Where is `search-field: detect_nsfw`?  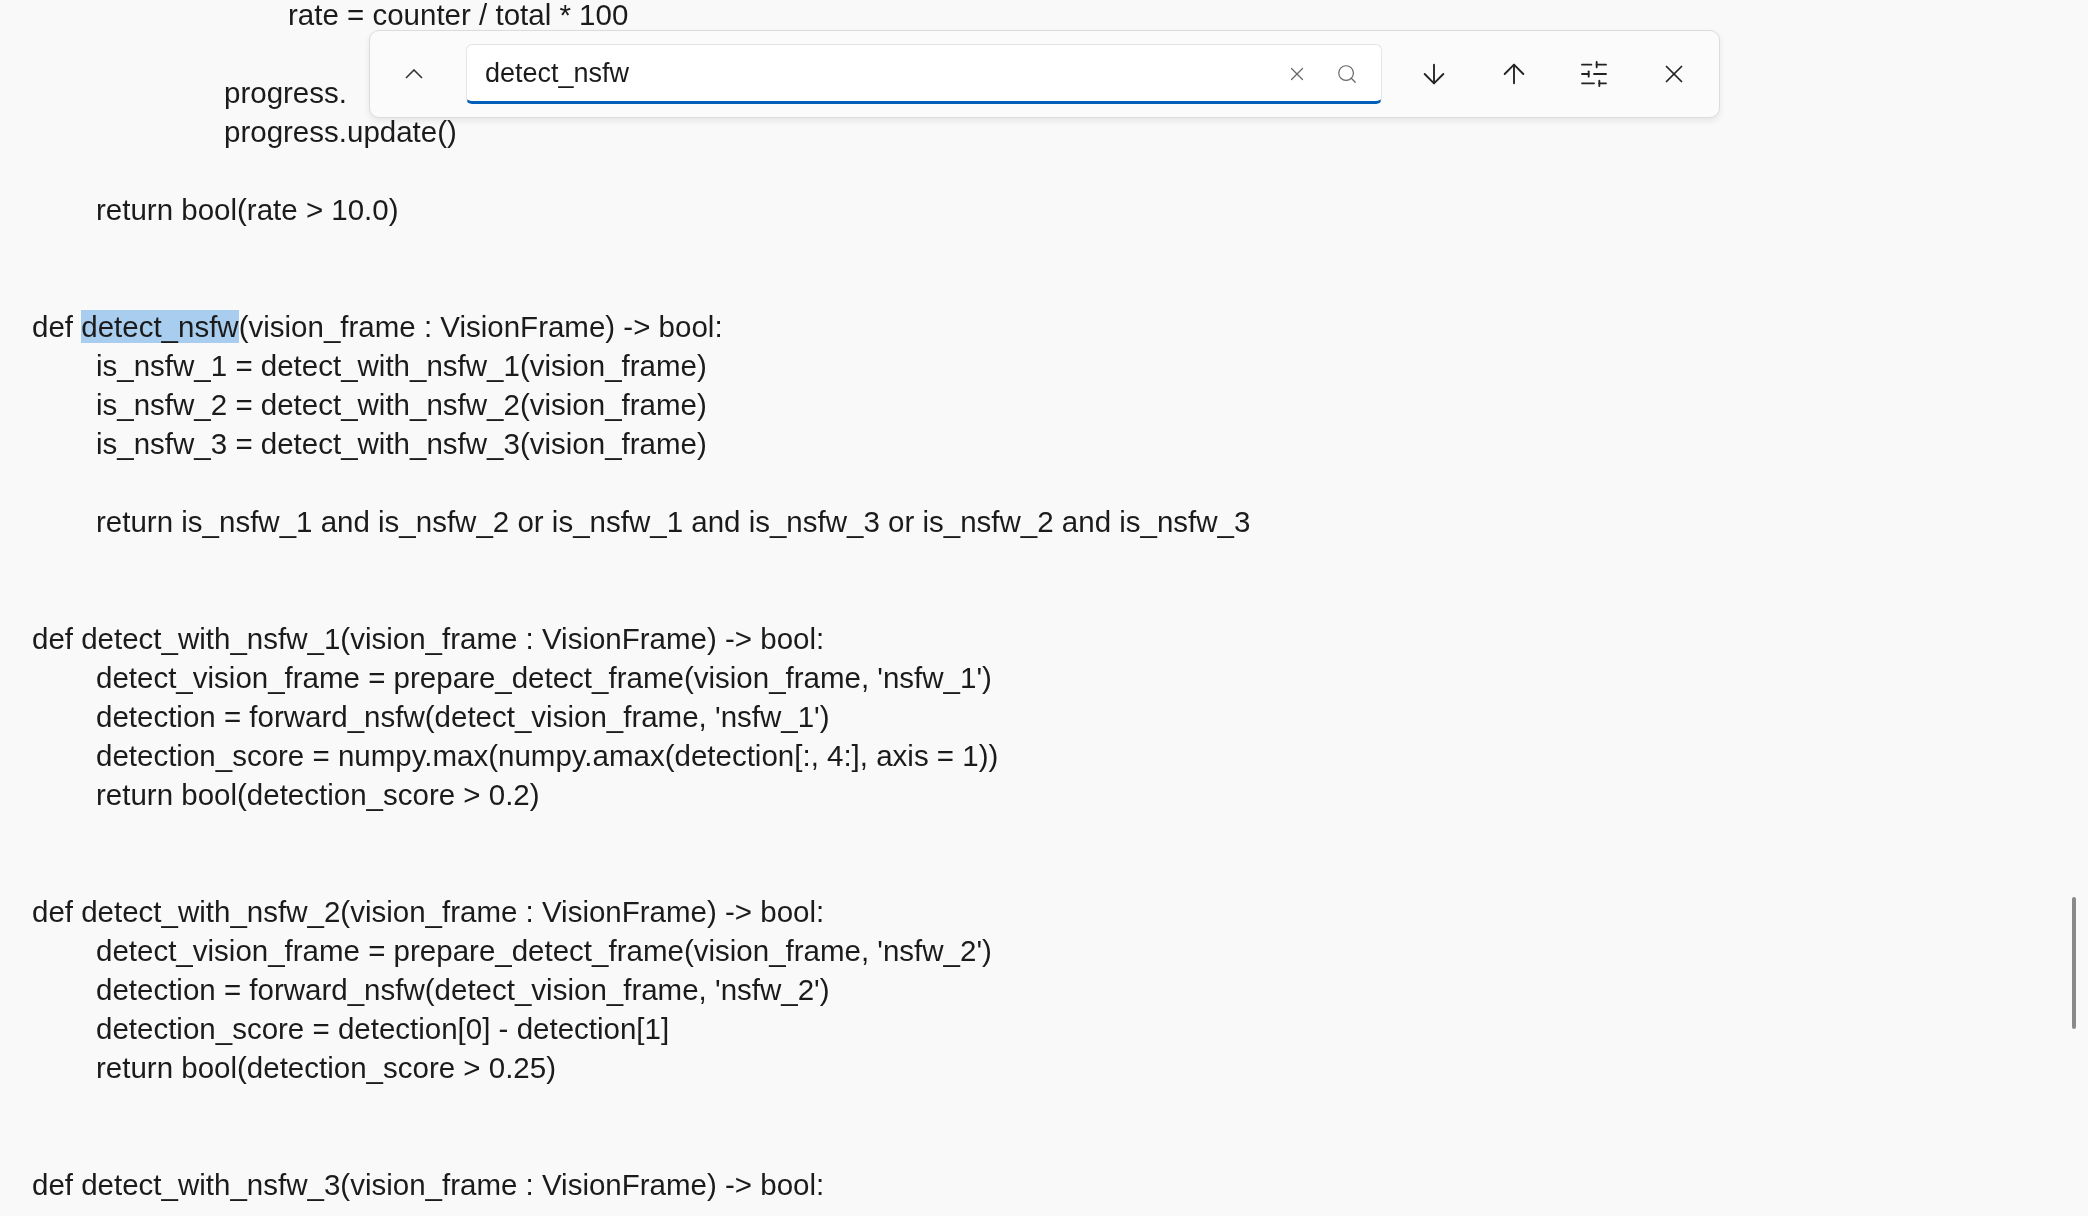
search-field: detect_nsfw is located at coordinates (924, 74).